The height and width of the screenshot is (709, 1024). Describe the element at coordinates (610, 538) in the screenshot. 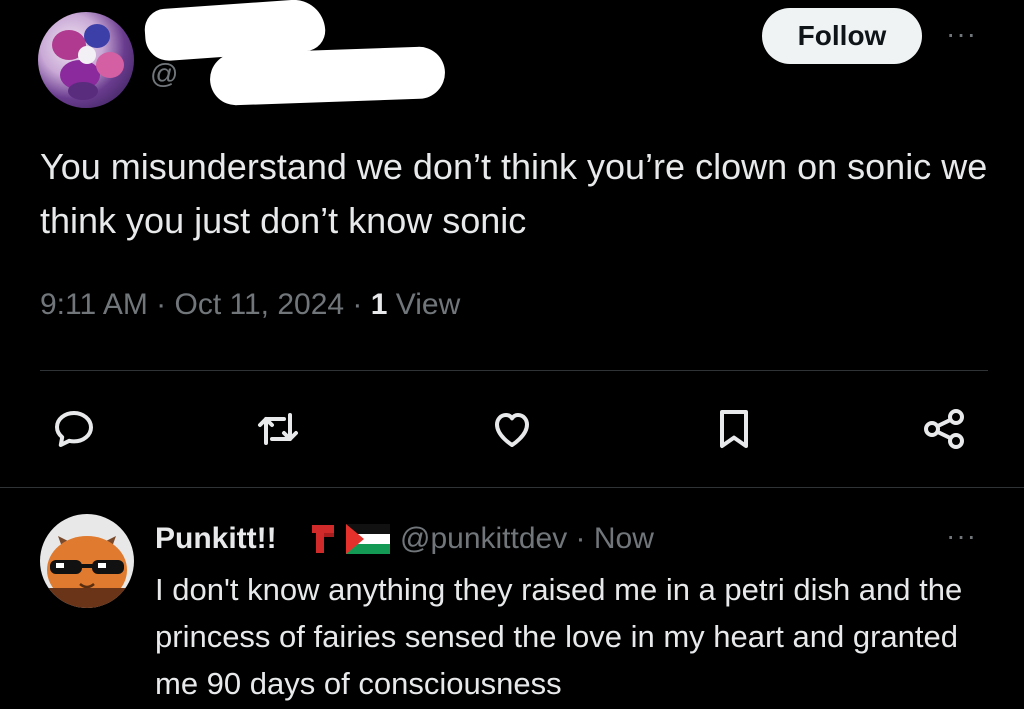

I see `reply-time: · Now` at that location.